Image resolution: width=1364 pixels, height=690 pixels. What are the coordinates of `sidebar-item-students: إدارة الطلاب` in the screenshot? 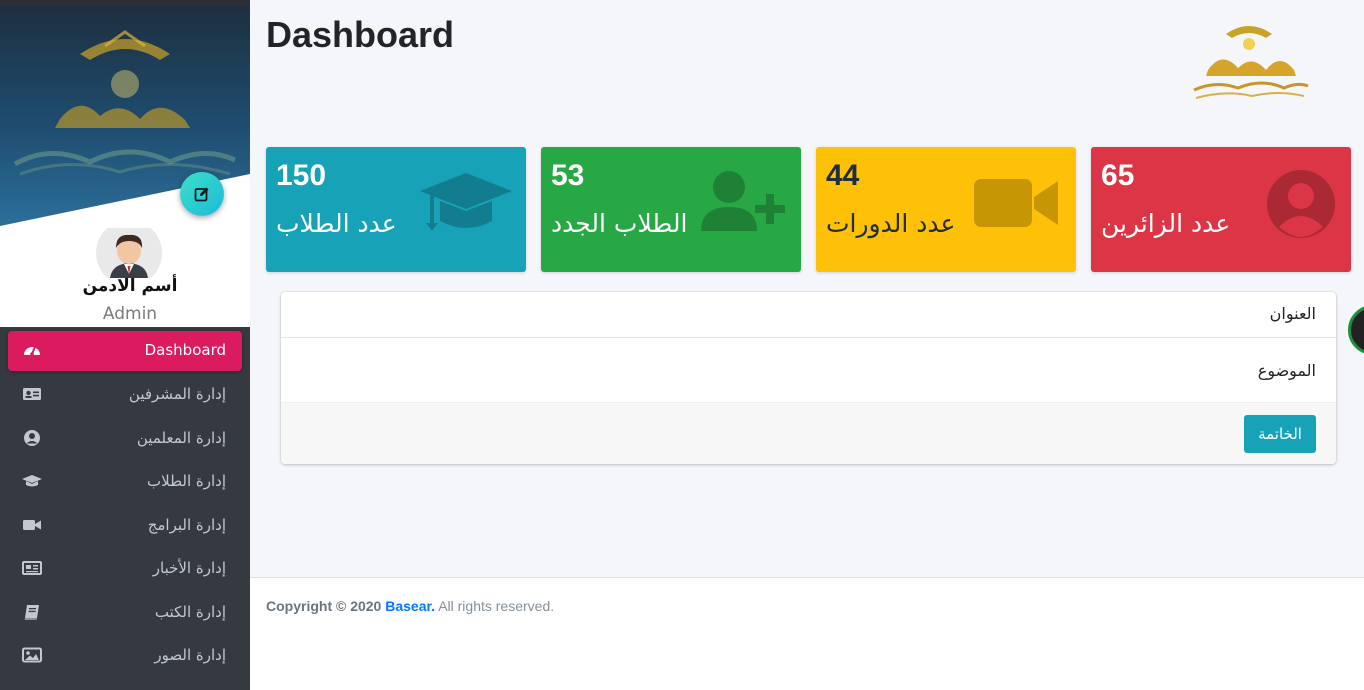 It's located at (125, 482).